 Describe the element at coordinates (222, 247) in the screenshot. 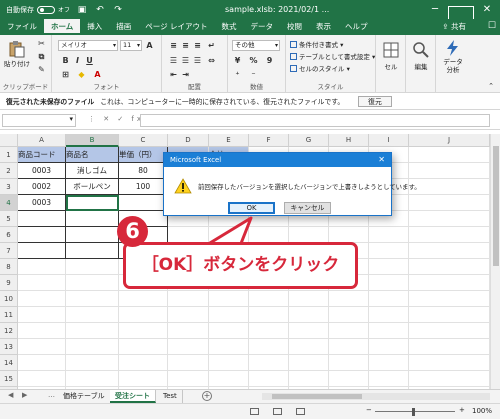

I see `callout-pointer-cover` at that location.